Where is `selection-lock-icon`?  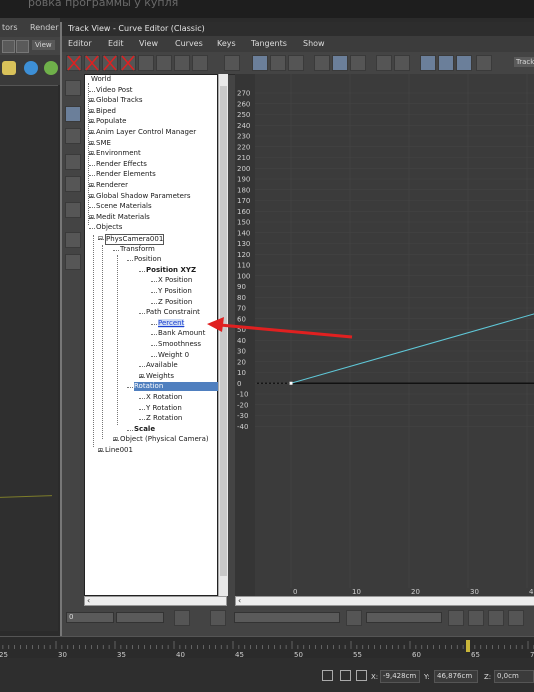 selection-lock-icon is located at coordinates (327, 675).